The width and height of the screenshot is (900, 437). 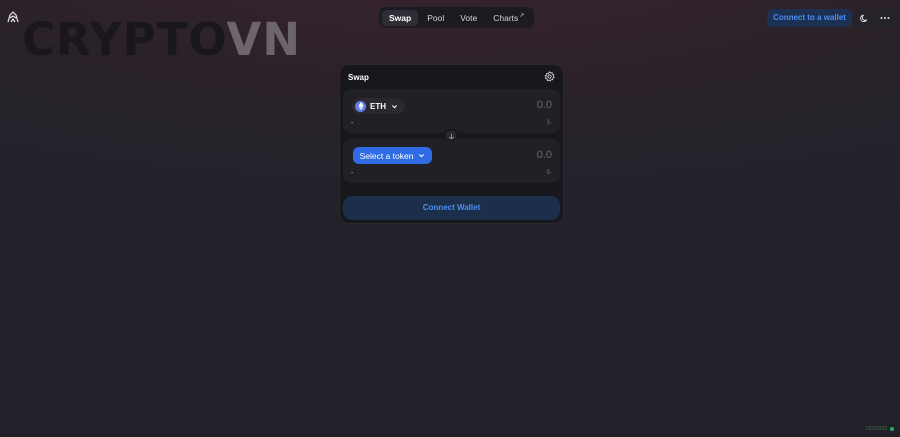 I want to click on select-token-label: Select a token, so click(x=386, y=155).